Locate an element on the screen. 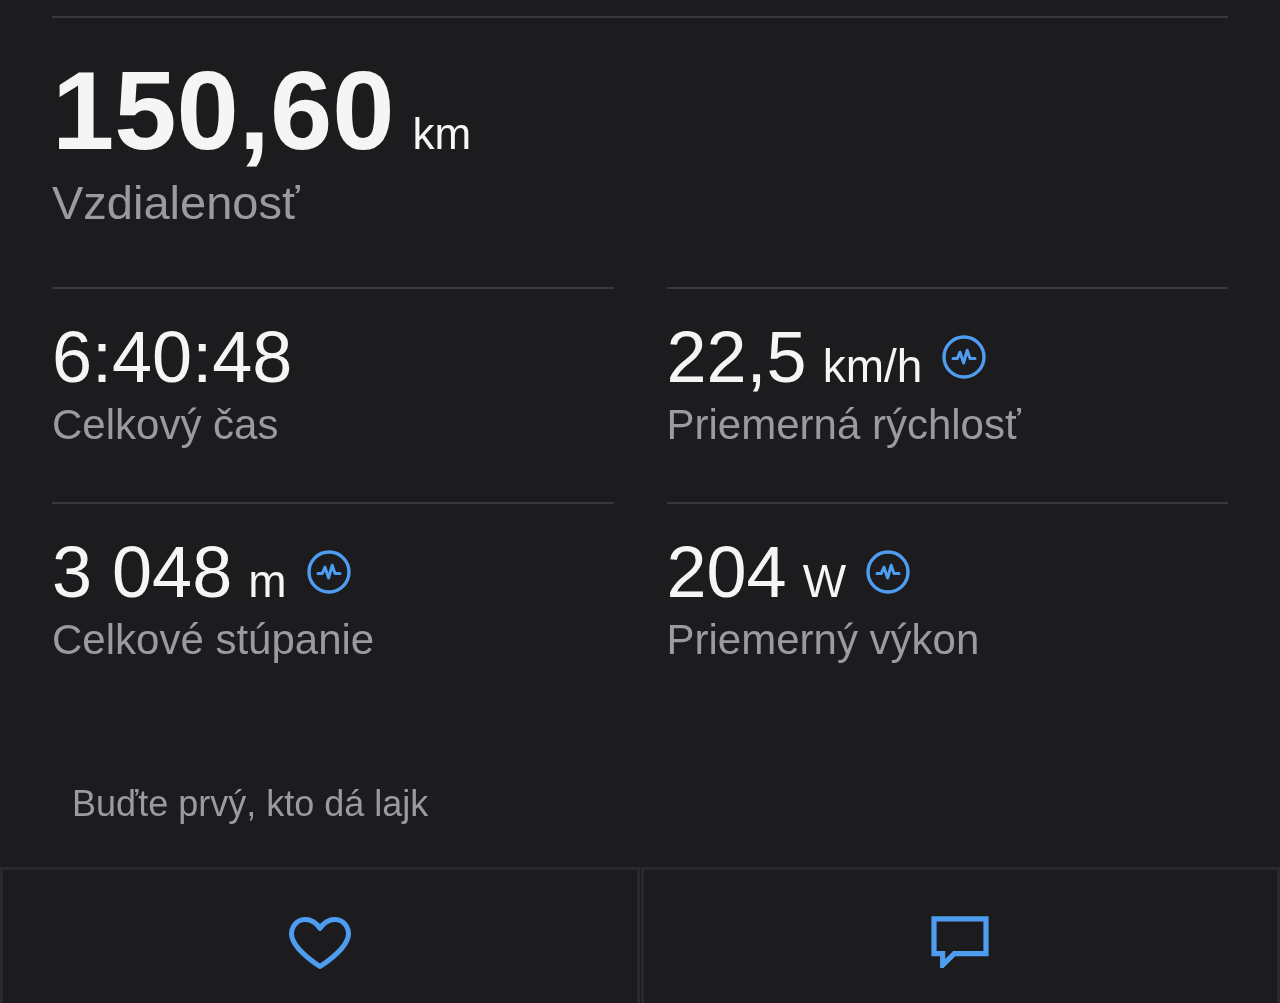 Image resolution: width=1280 pixels, height=1003 pixels. likes-text: Buďte prvý, kto dá lajk is located at coordinates (250, 804).